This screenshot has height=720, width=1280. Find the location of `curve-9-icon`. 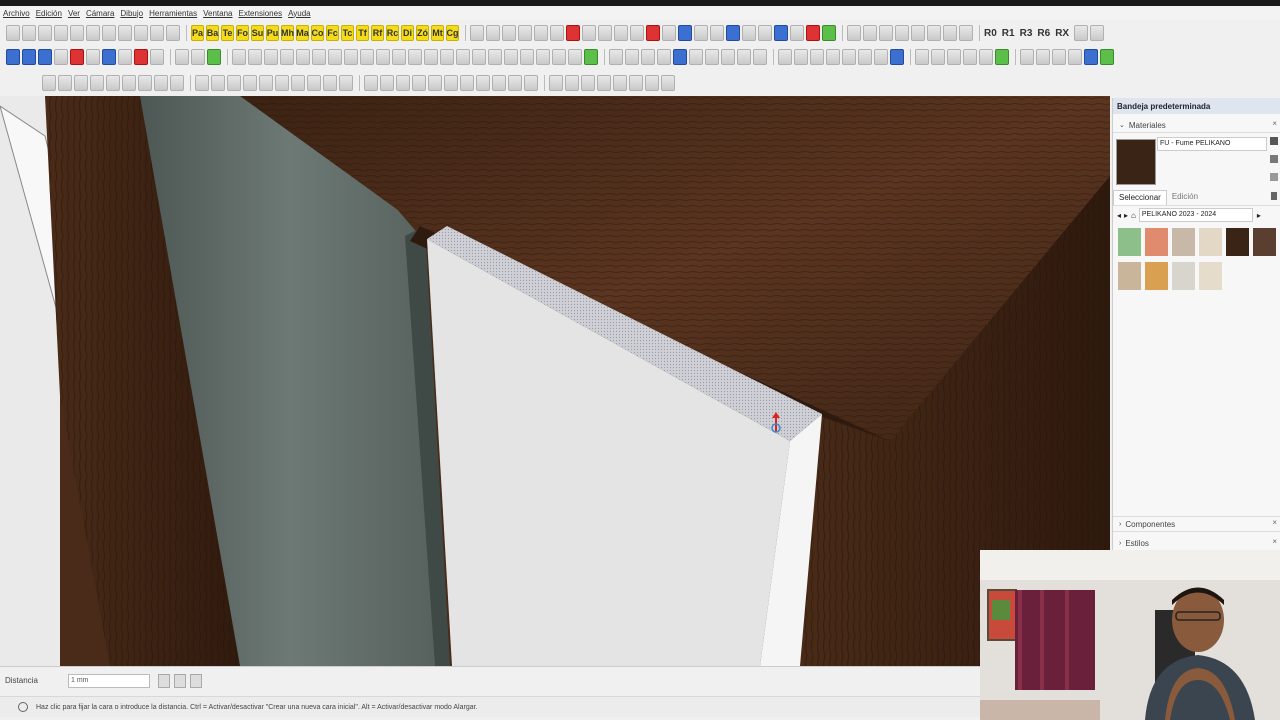

curve-9-icon is located at coordinates (499, 83).